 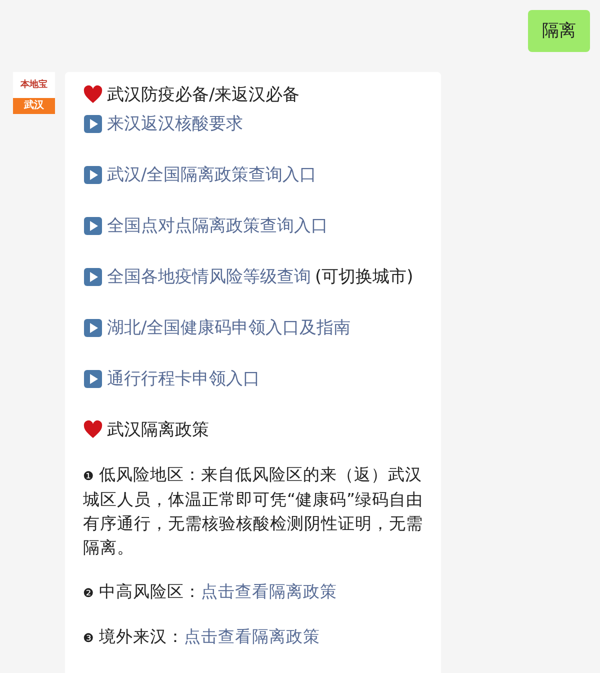 I want to click on section-heading: 武汉防疫必备/来返汉必备, so click(x=203, y=95).